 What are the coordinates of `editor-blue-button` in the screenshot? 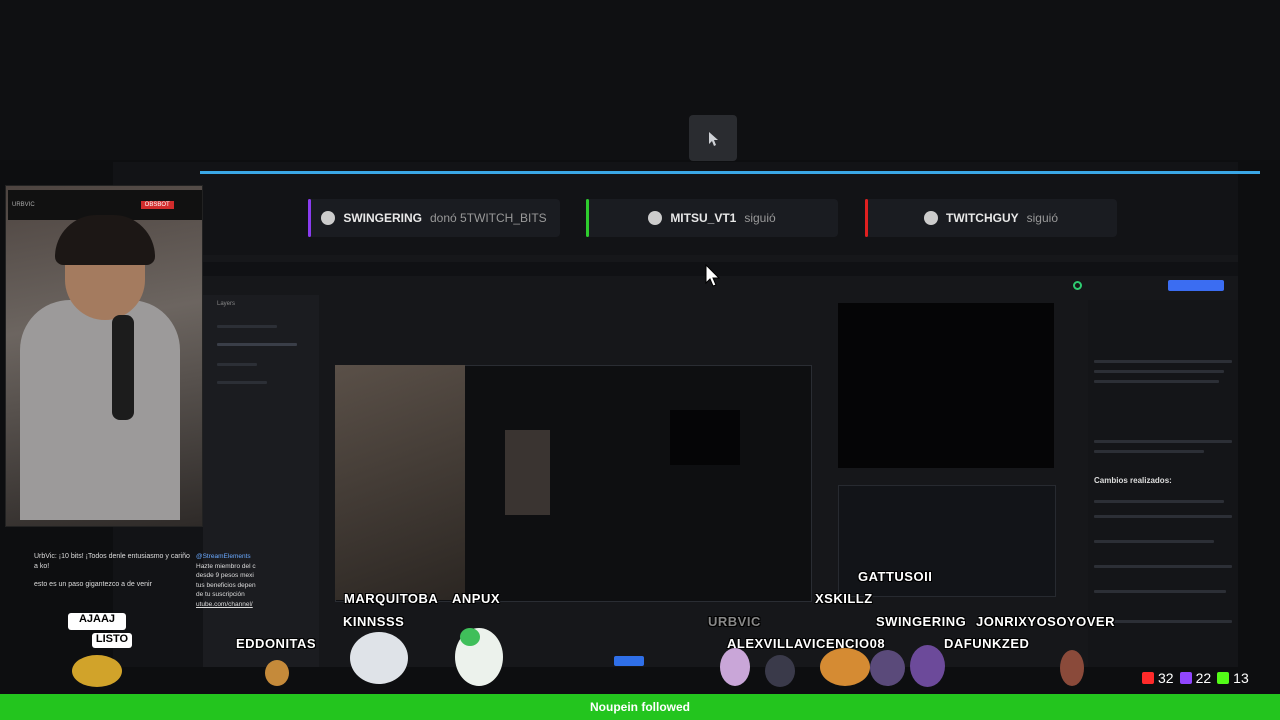 It's located at (1196, 285).